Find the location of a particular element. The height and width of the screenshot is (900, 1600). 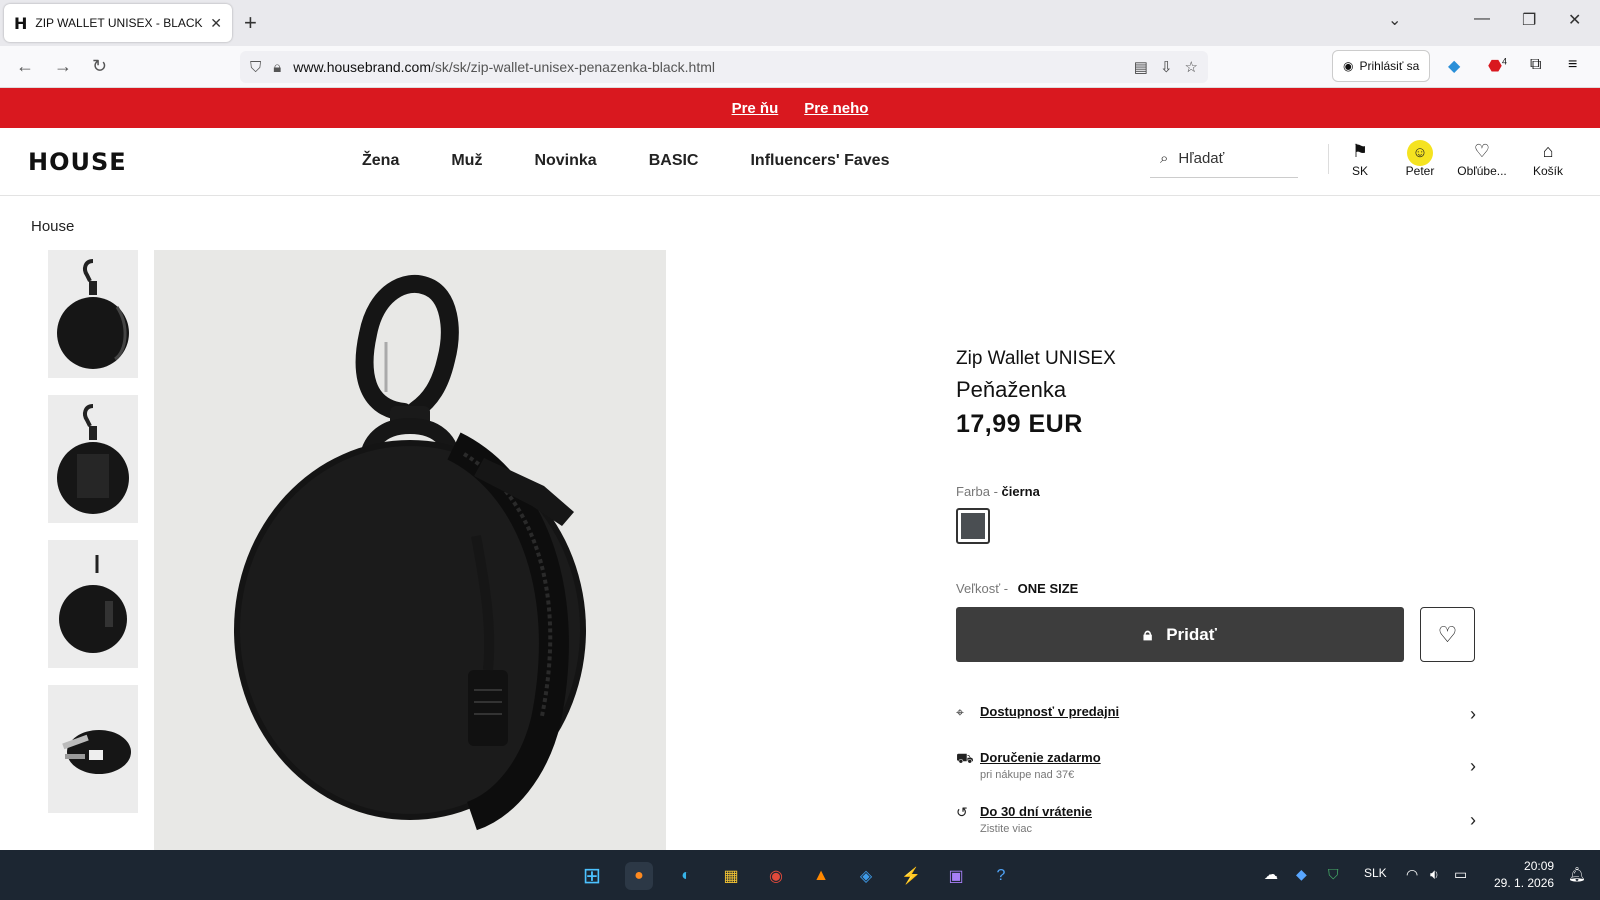

swatch-fill is located at coordinates (973, 526).